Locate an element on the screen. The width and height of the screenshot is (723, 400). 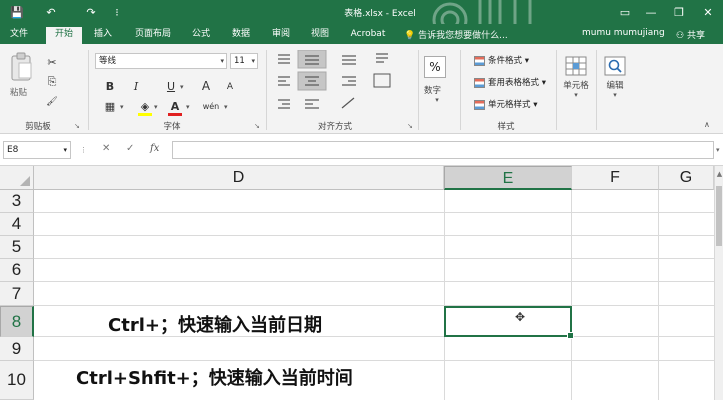
column-header-g: G is located at coordinates (686, 178).